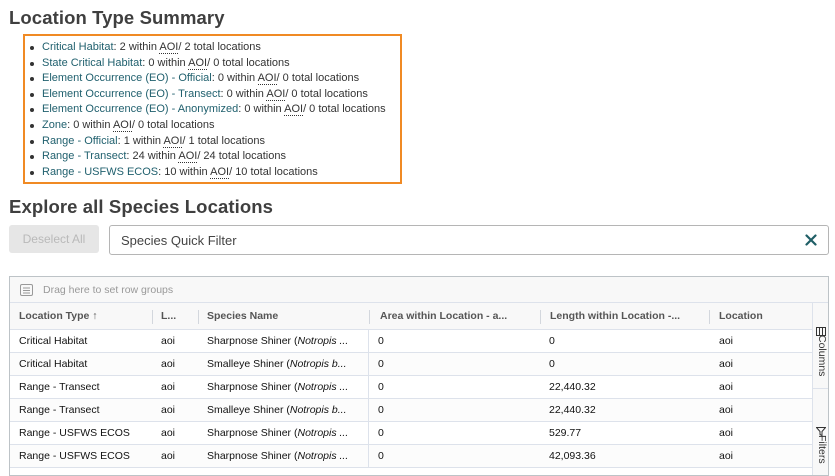  What do you see at coordinates (811, 240) in the screenshot?
I see `close-icon` at bounding box center [811, 240].